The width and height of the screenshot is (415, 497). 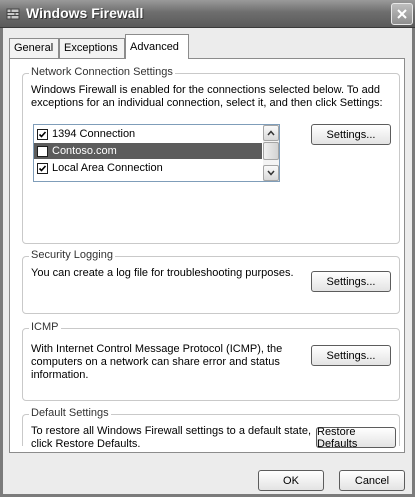 I want to click on close-button, so click(x=402, y=14).